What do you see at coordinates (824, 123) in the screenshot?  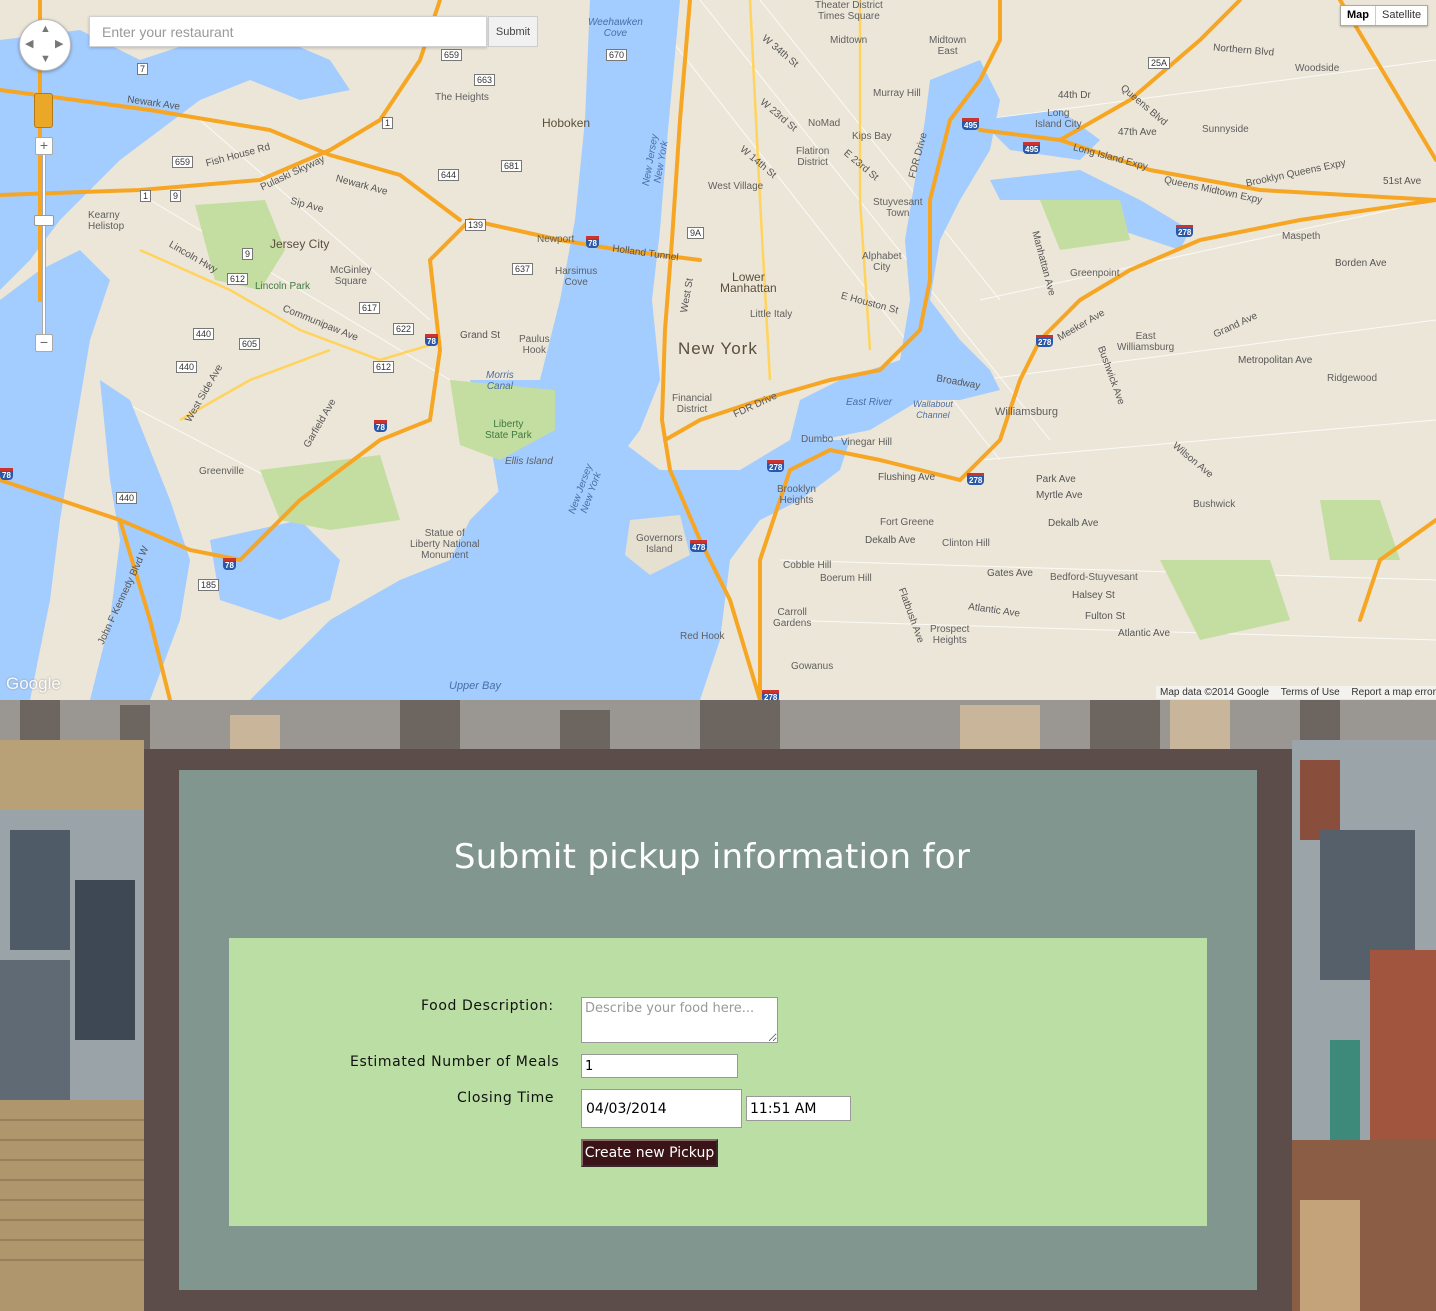 I see `map-label-nomad: NoMad` at bounding box center [824, 123].